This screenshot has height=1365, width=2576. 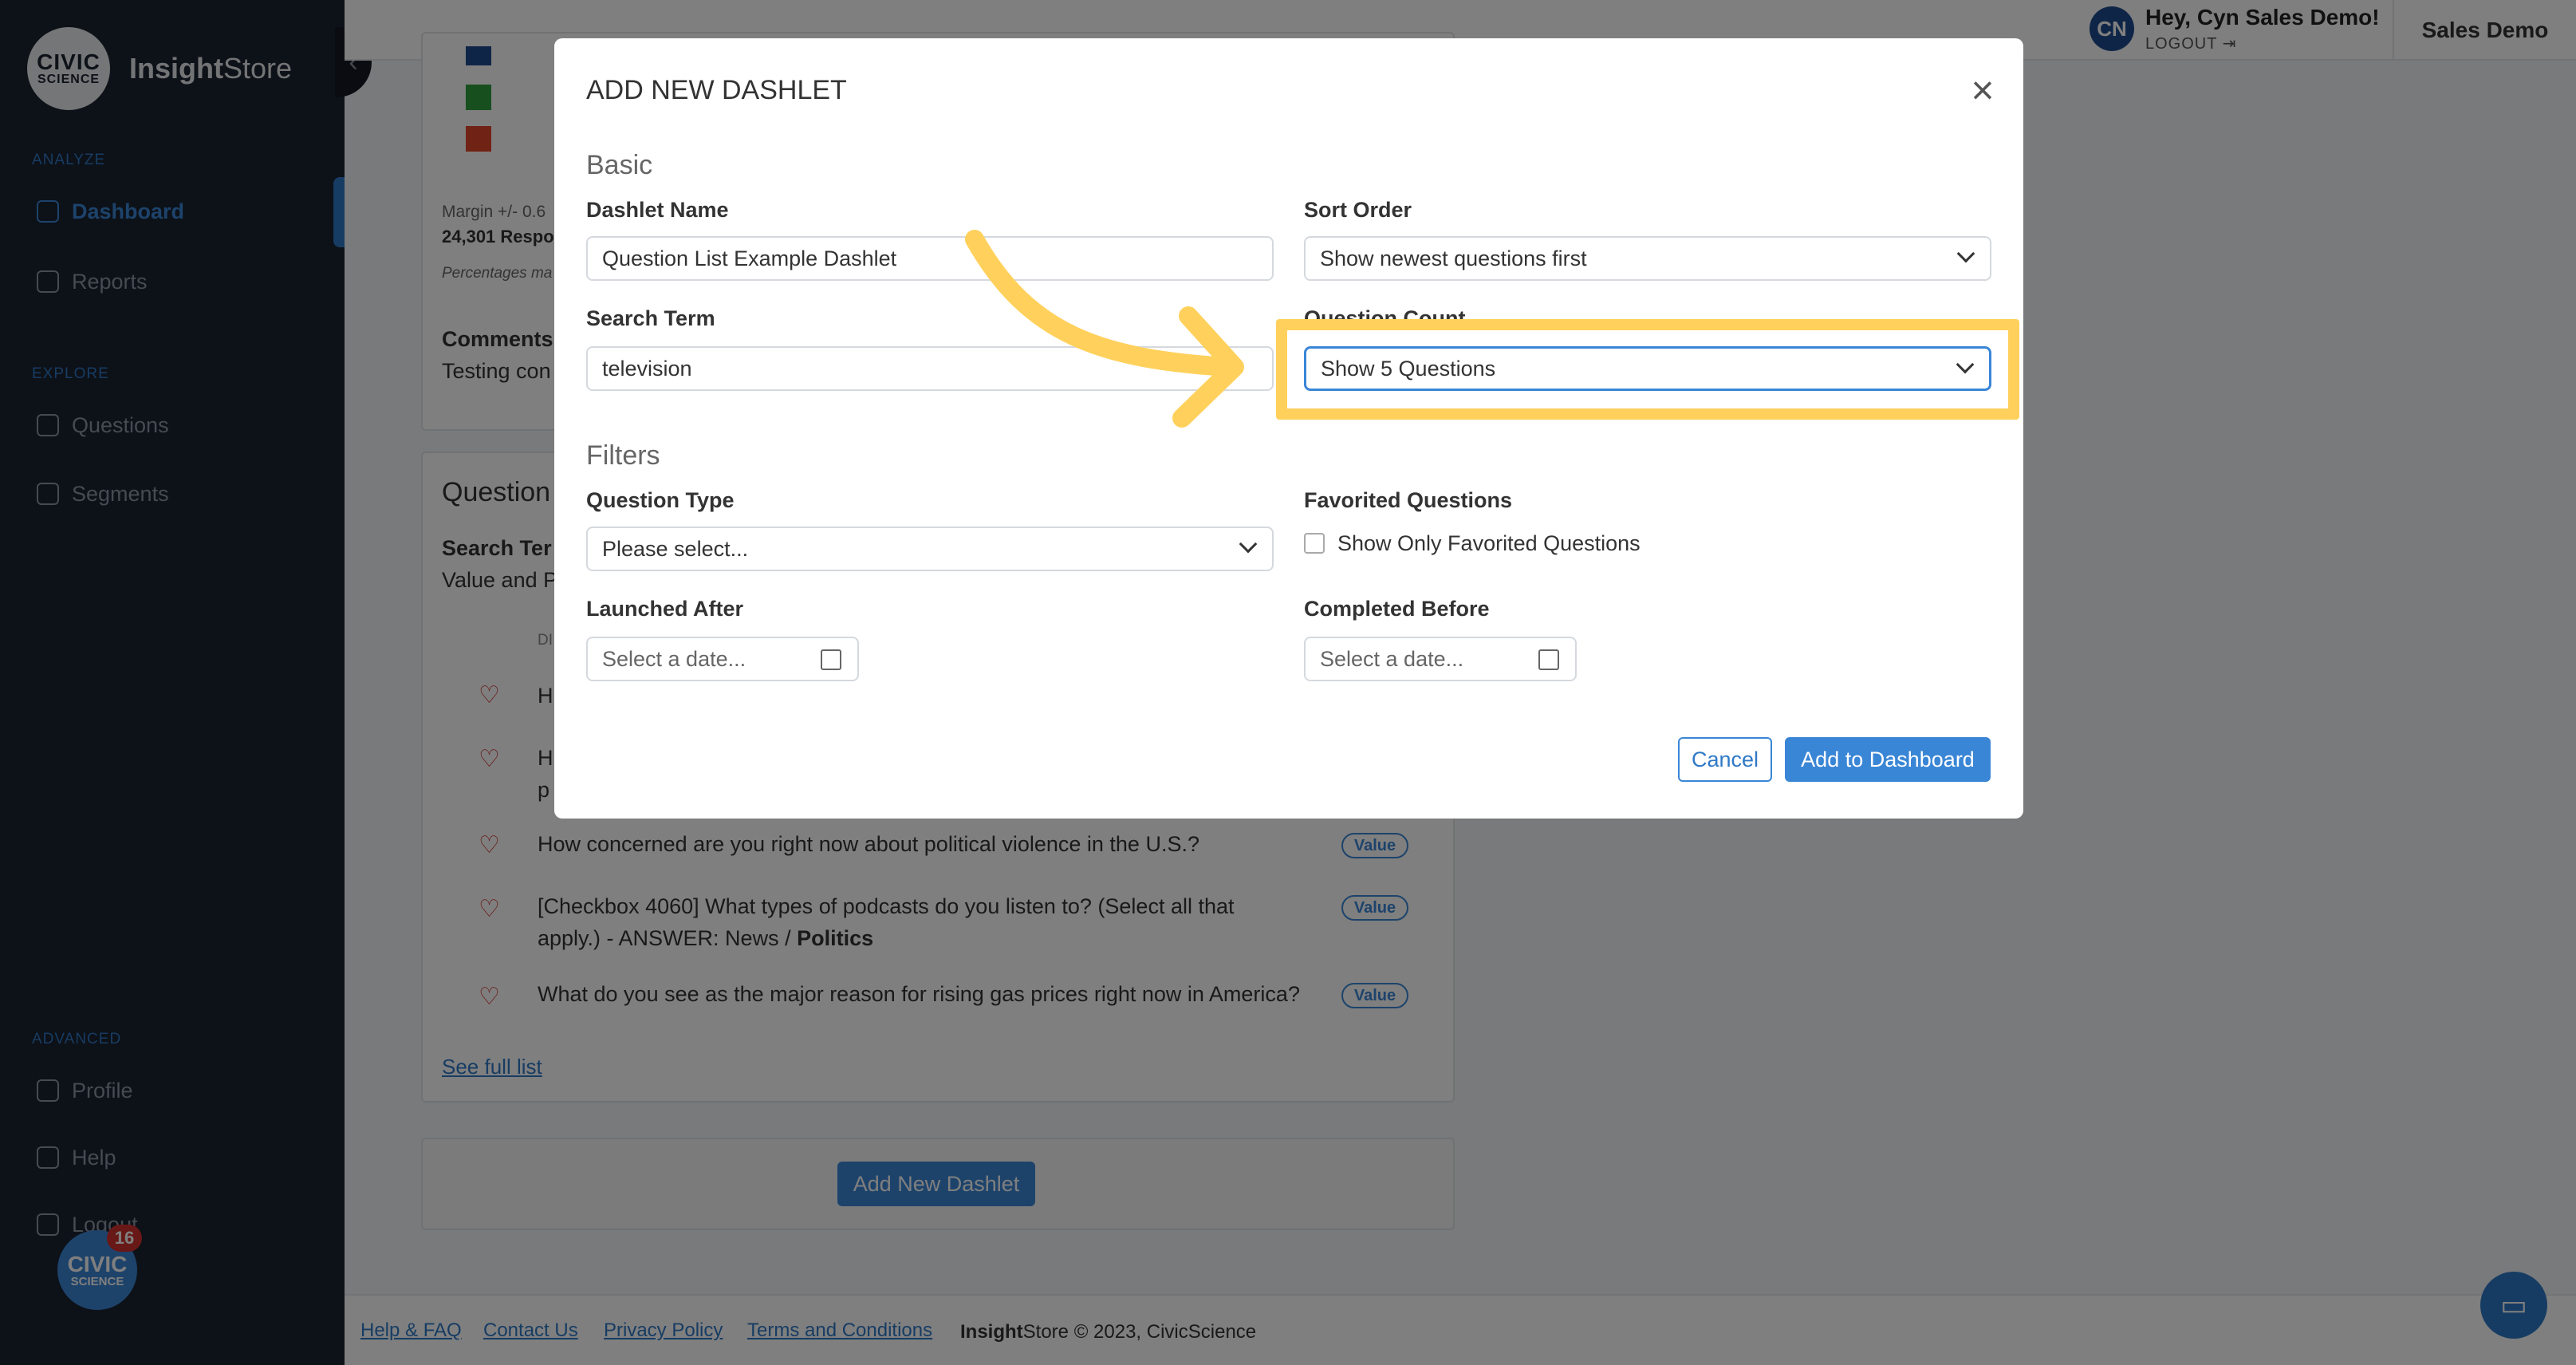 I want to click on favorited-label: Favorited Questions, so click(x=1408, y=500).